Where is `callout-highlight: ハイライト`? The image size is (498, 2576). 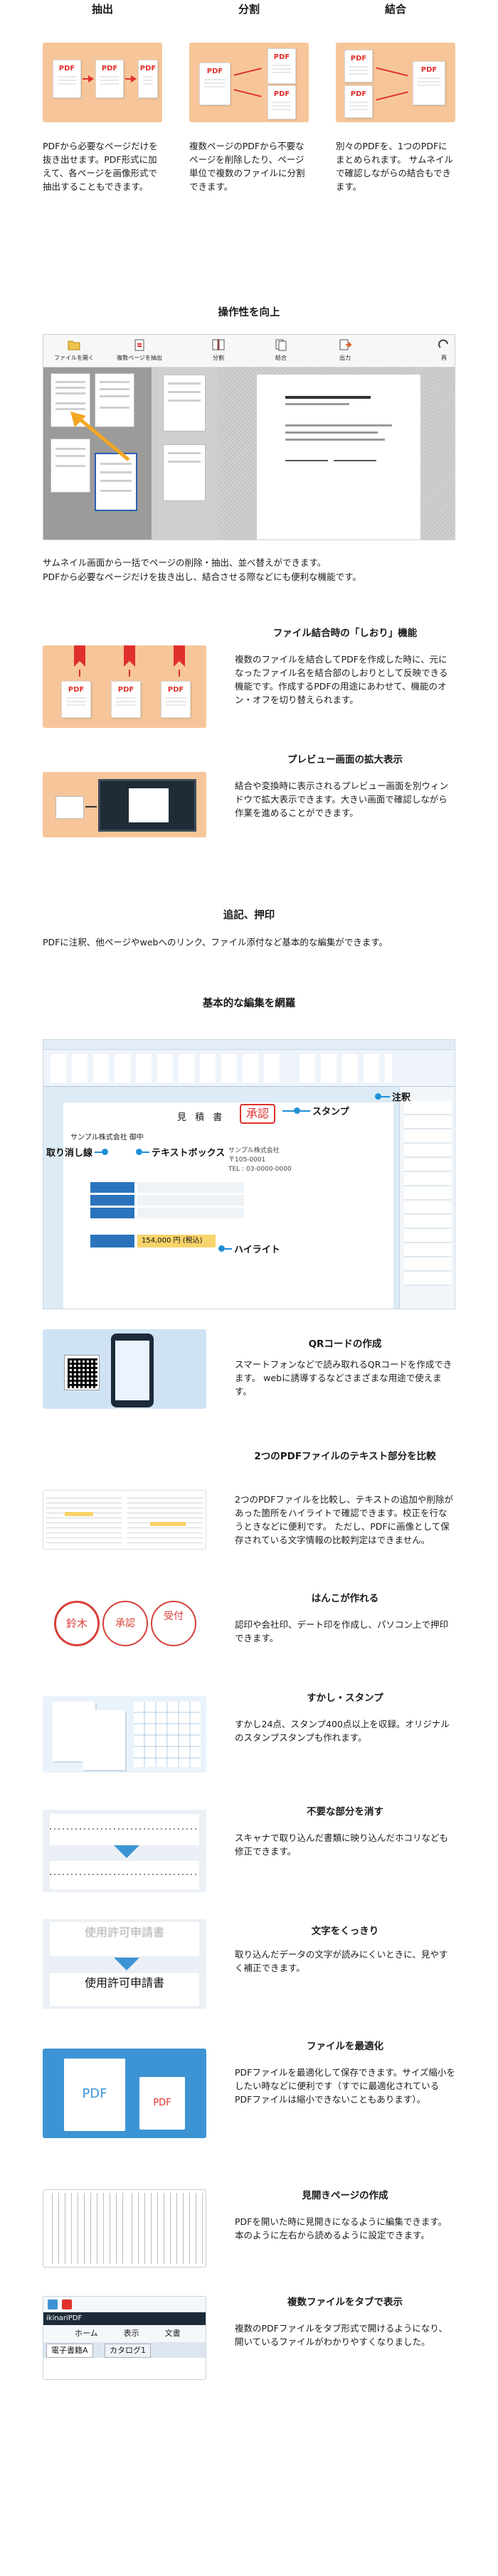
callout-highlight: ハイライト is located at coordinates (249, 1248).